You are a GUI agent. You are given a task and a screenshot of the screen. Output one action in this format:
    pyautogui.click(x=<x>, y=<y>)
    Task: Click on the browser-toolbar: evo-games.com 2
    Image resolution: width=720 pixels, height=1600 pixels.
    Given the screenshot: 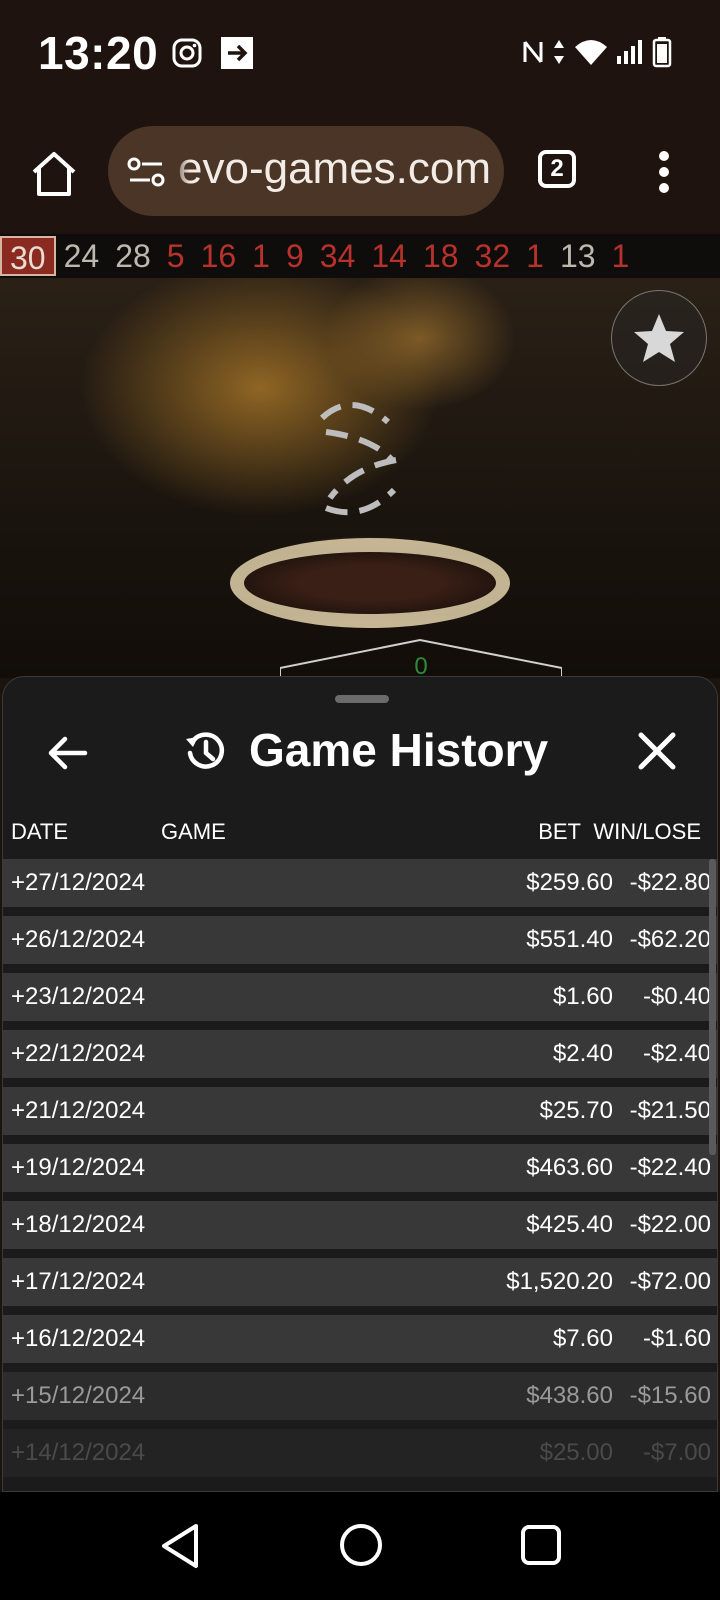 What is the action you would take?
    pyautogui.click(x=360, y=171)
    